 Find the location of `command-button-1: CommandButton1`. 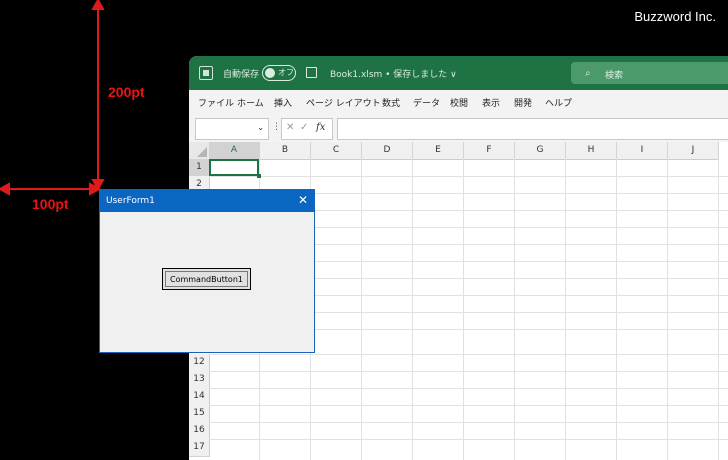

command-button-1: CommandButton1 is located at coordinates (206, 279).